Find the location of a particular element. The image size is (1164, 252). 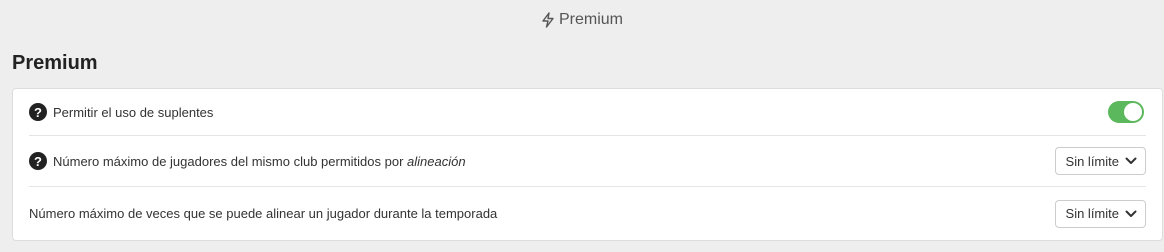

suplentes-toggle is located at coordinates (1126, 112).